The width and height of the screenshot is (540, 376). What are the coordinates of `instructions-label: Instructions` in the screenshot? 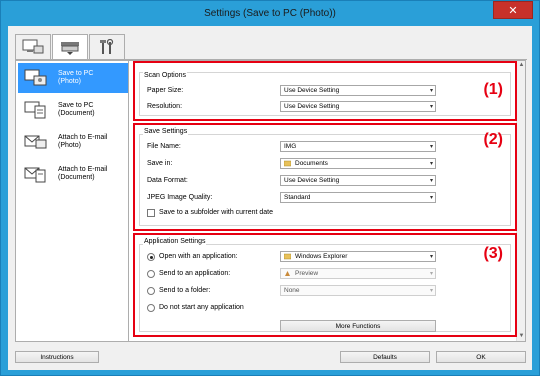 It's located at (57, 357).